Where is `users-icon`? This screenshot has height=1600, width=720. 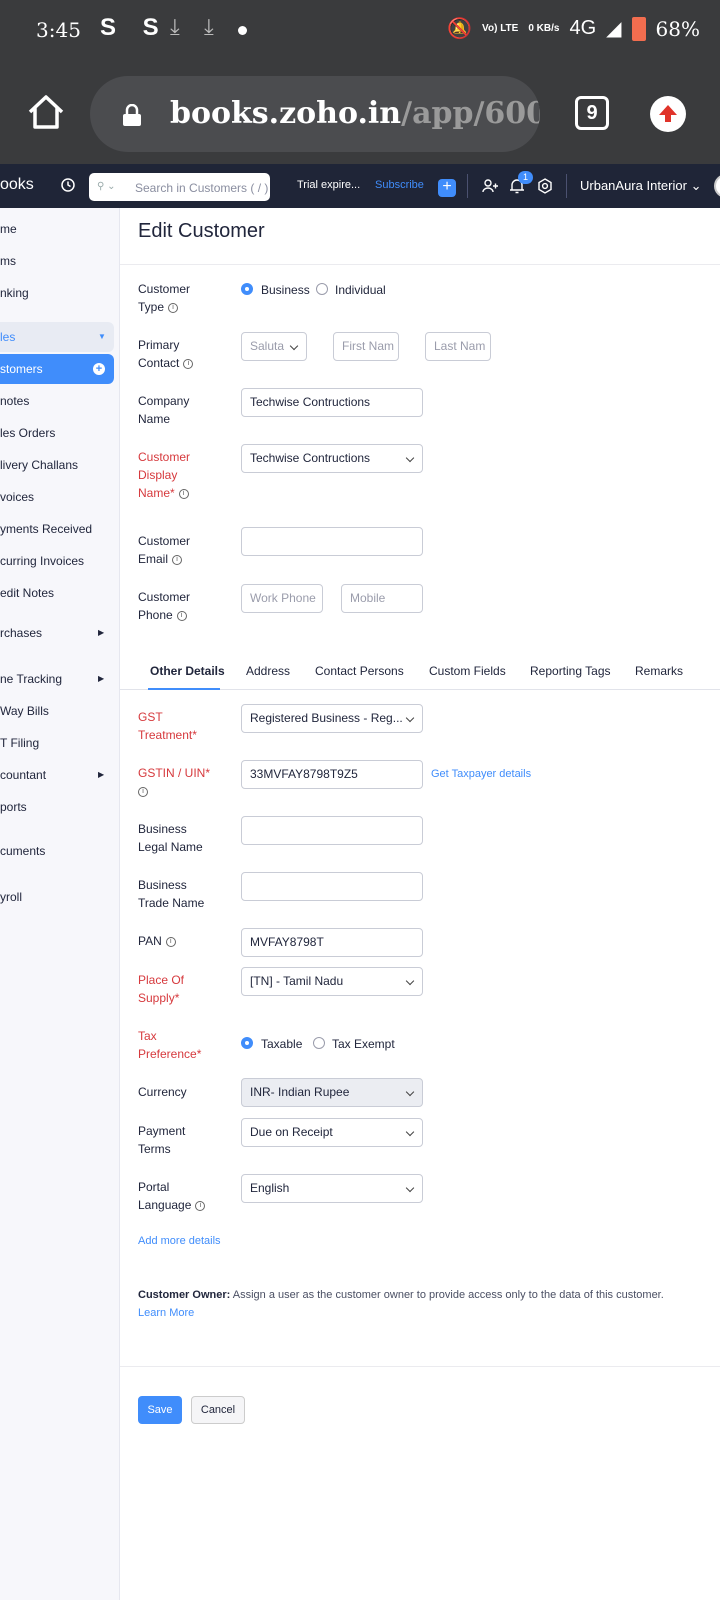
users-icon is located at coordinates (490, 186).